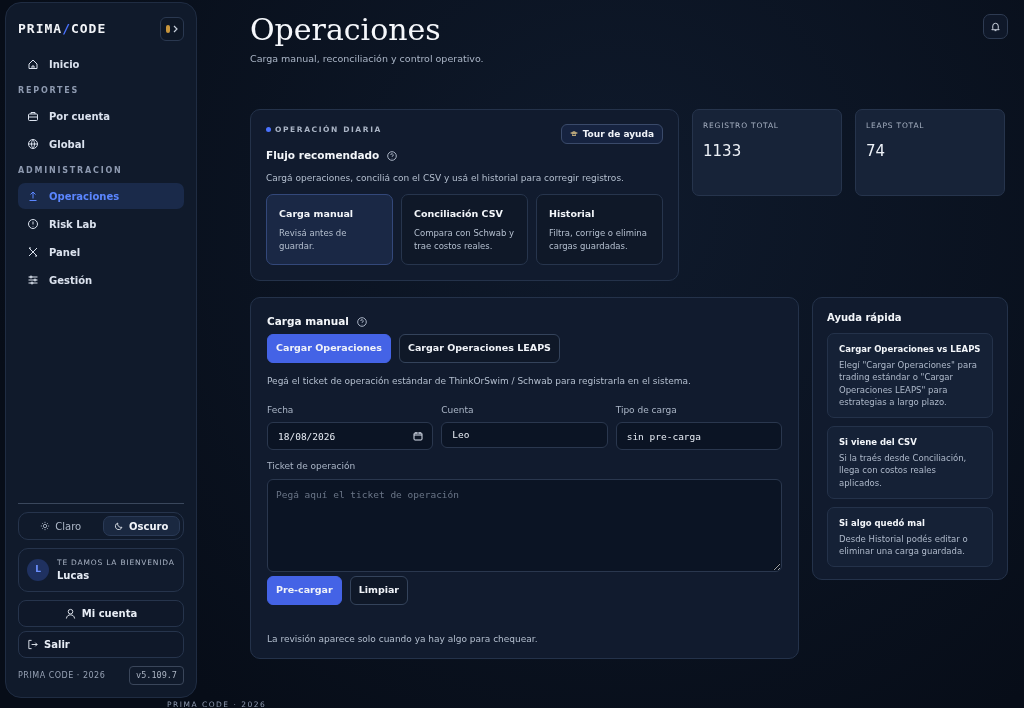 The width and height of the screenshot is (1024, 708). Describe the element at coordinates (313, 239) in the screenshot. I see `step-text: Revisá antes de guardar.` at that location.